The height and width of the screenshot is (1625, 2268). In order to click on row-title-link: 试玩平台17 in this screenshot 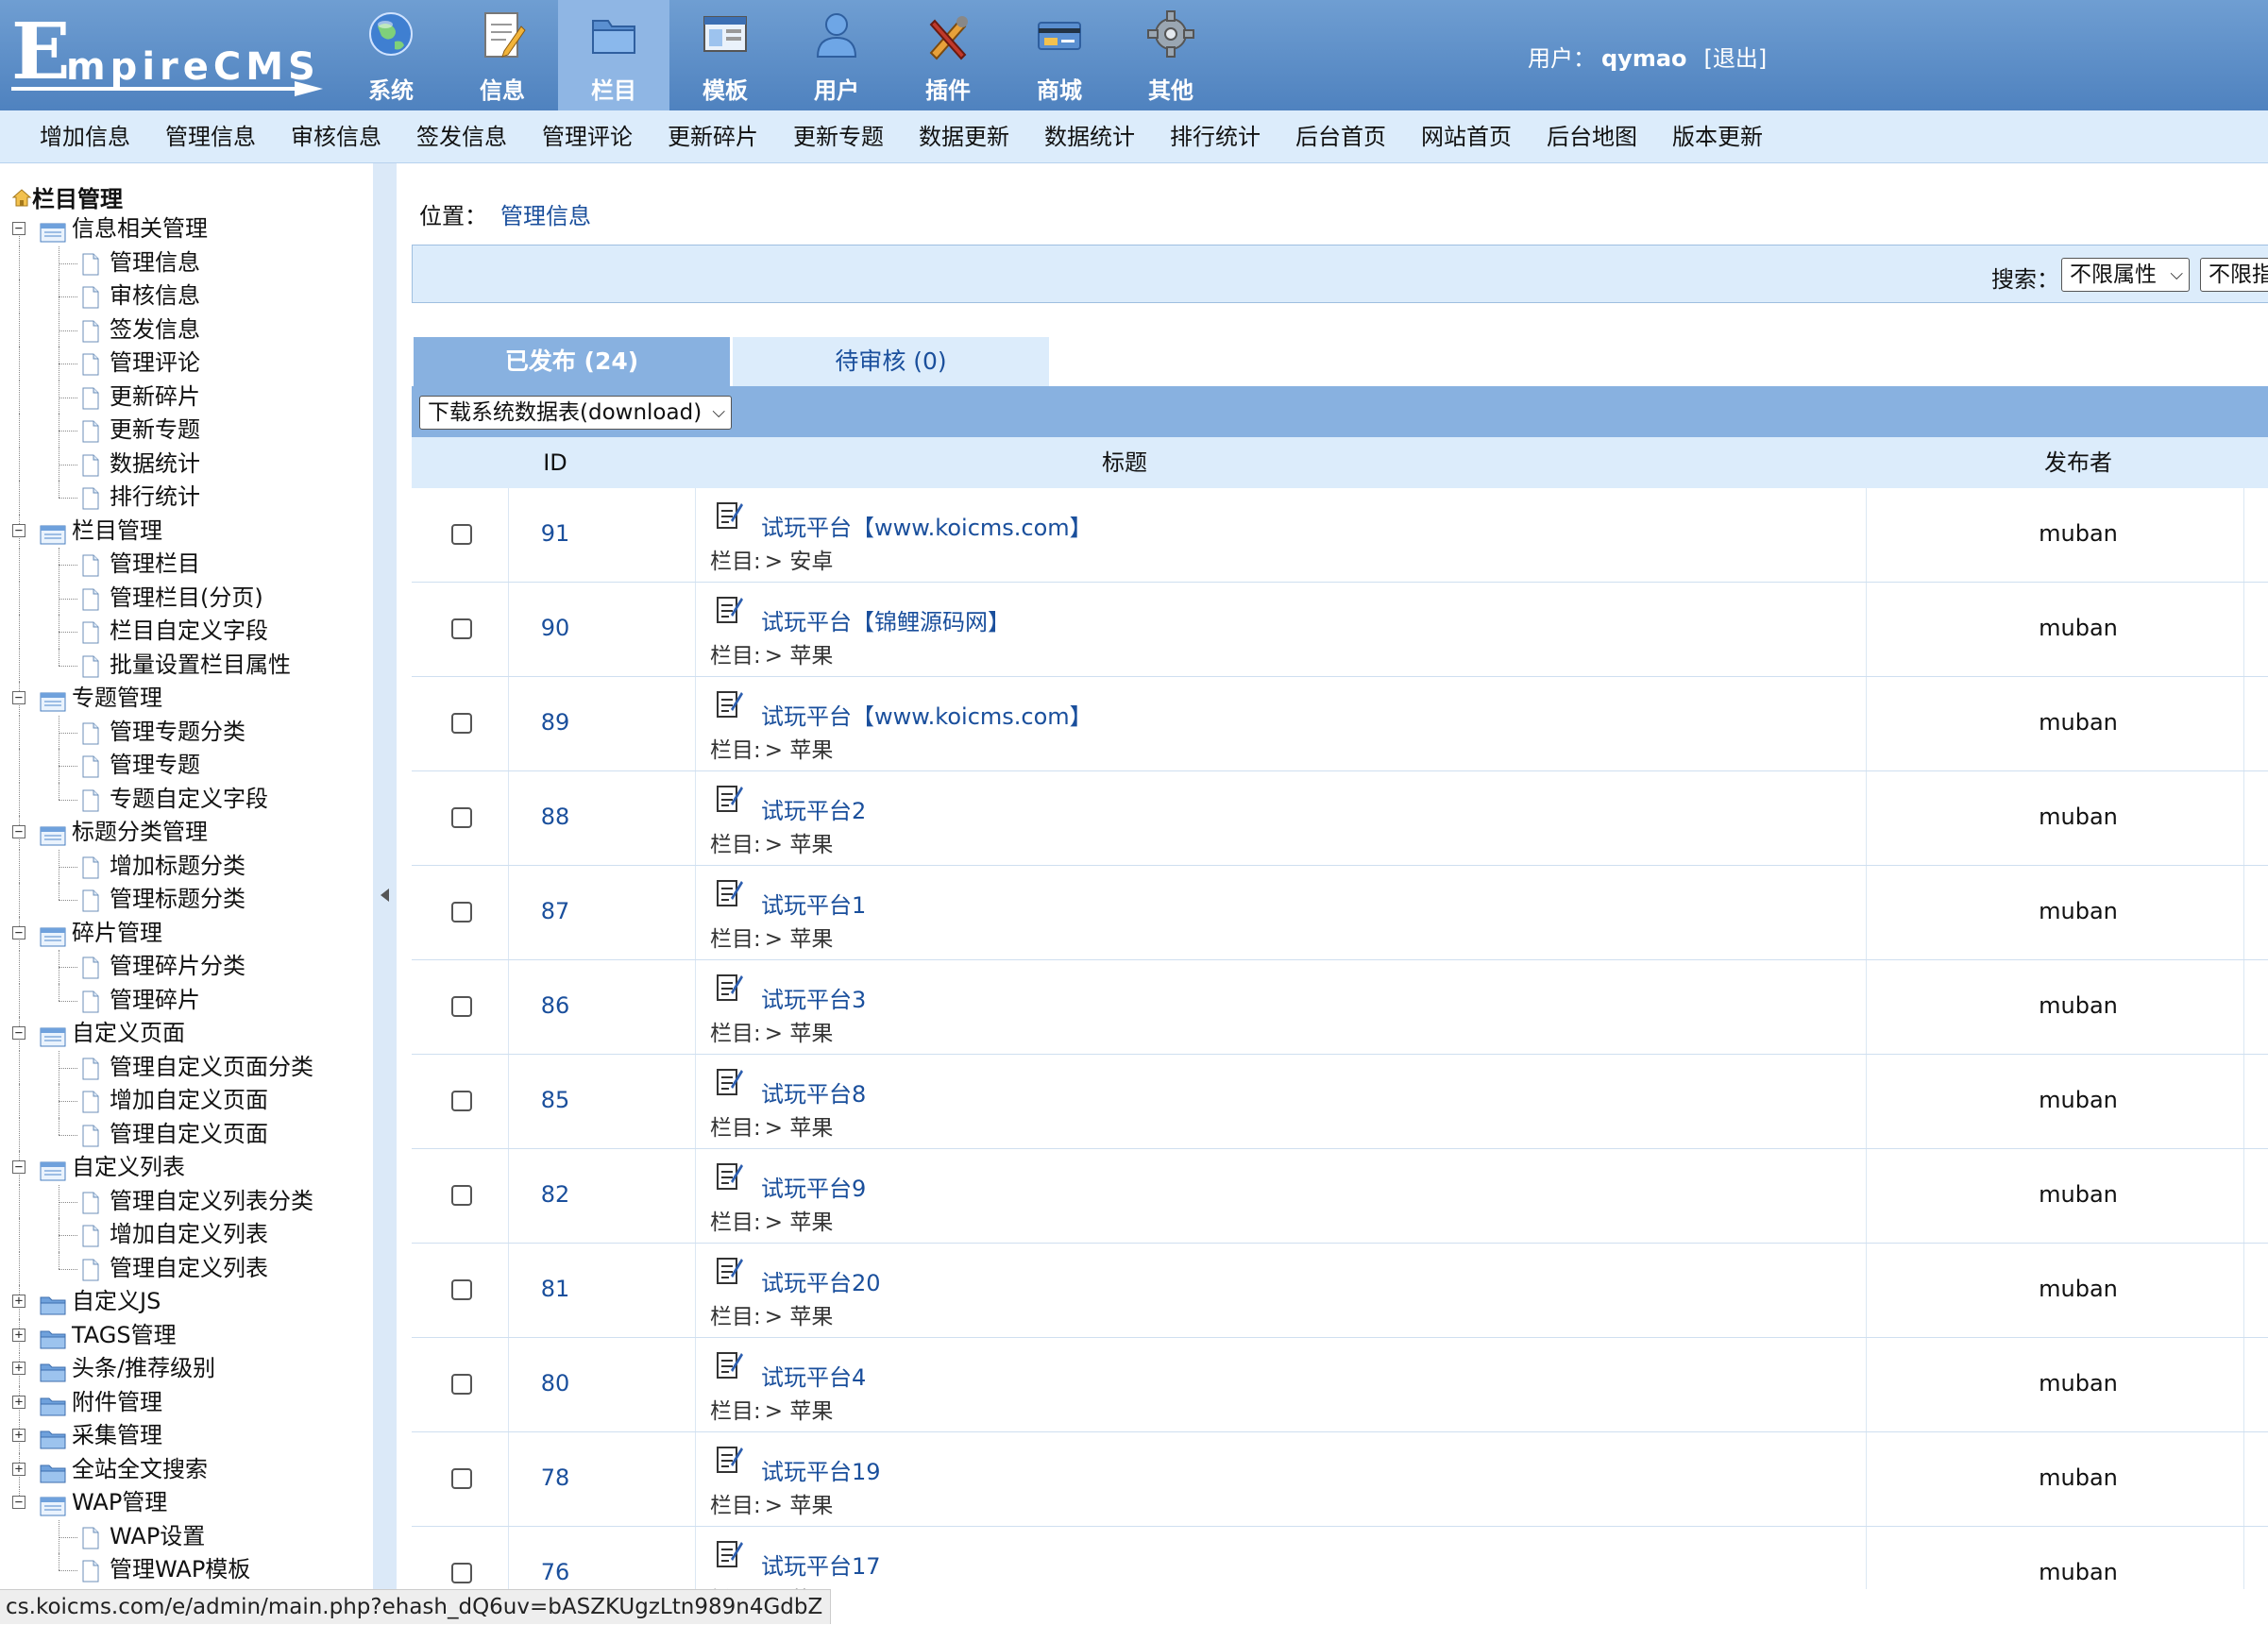, I will do `click(821, 1564)`.